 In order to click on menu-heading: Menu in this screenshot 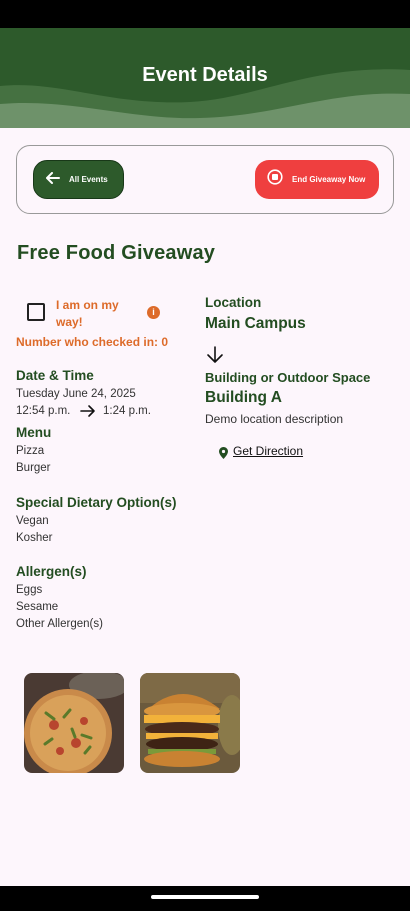, I will do `click(34, 432)`.